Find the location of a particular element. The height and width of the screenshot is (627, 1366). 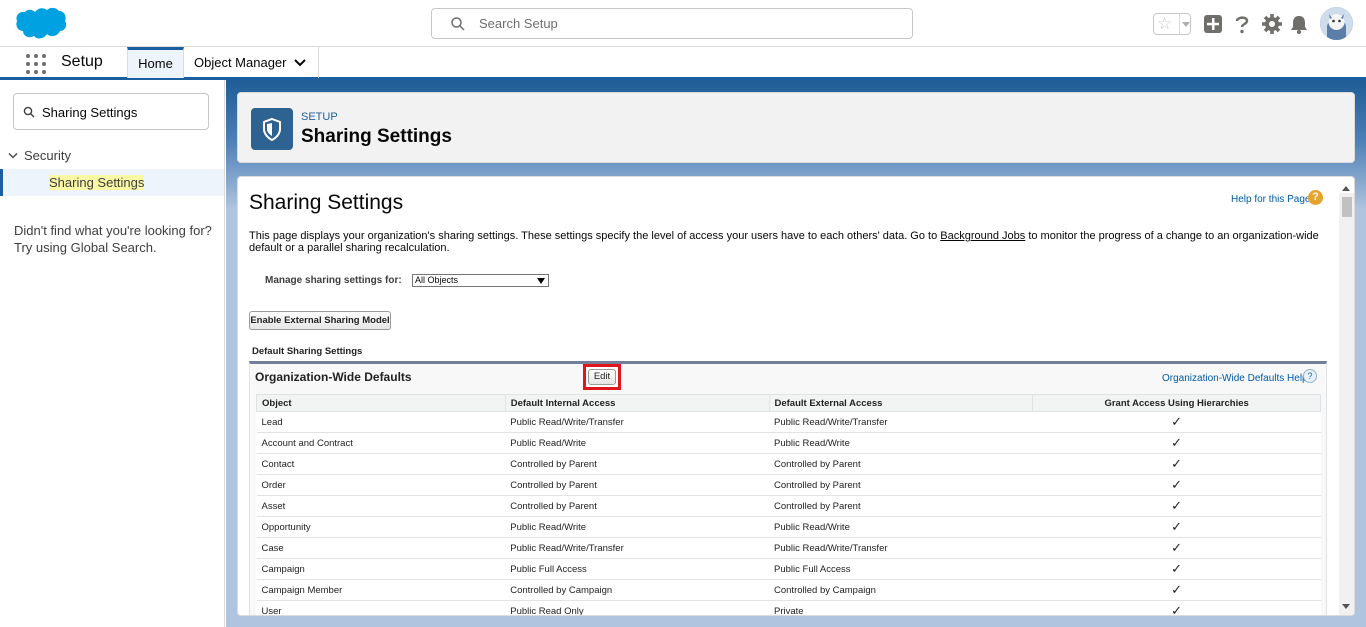

notifications-bell-icon is located at coordinates (1299, 24).